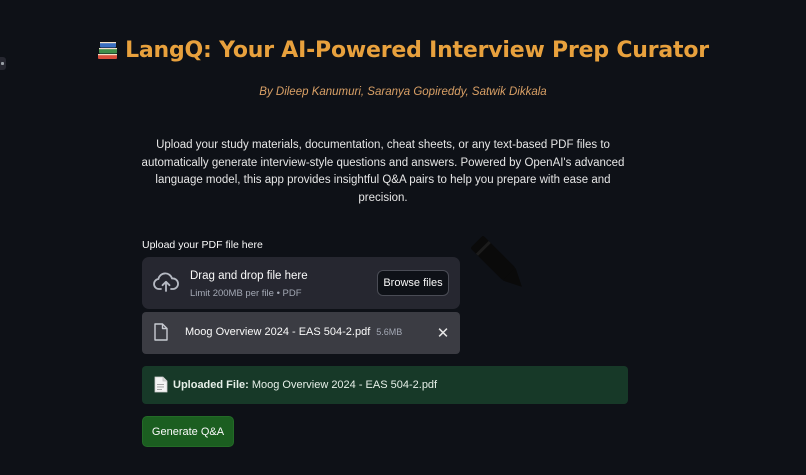 The image size is (806, 475). I want to click on file-name-text: Moog Overview 2024 - EAS 504-2.pdf, so click(278, 332).